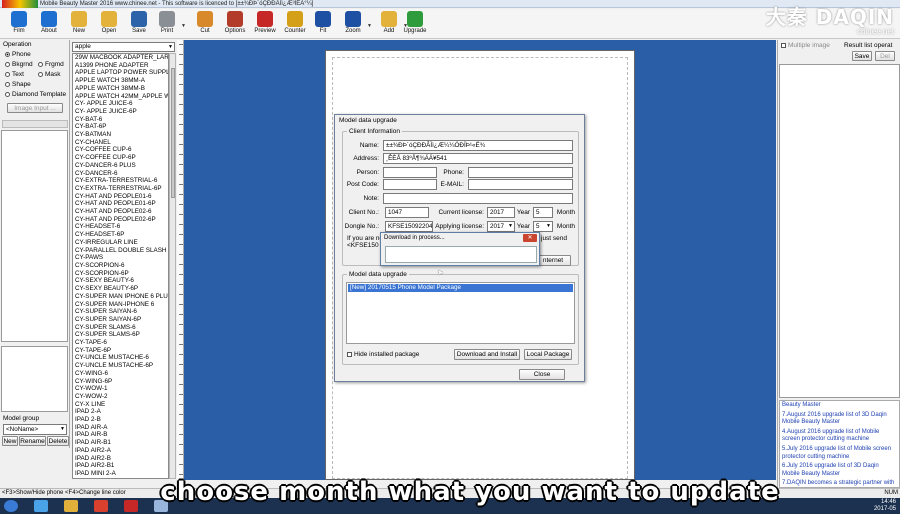 The image size is (900, 514). What do you see at coordinates (120, 243) in the screenshot?
I see `list-item: CY-IRREGULAR LINE` at bounding box center [120, 243].